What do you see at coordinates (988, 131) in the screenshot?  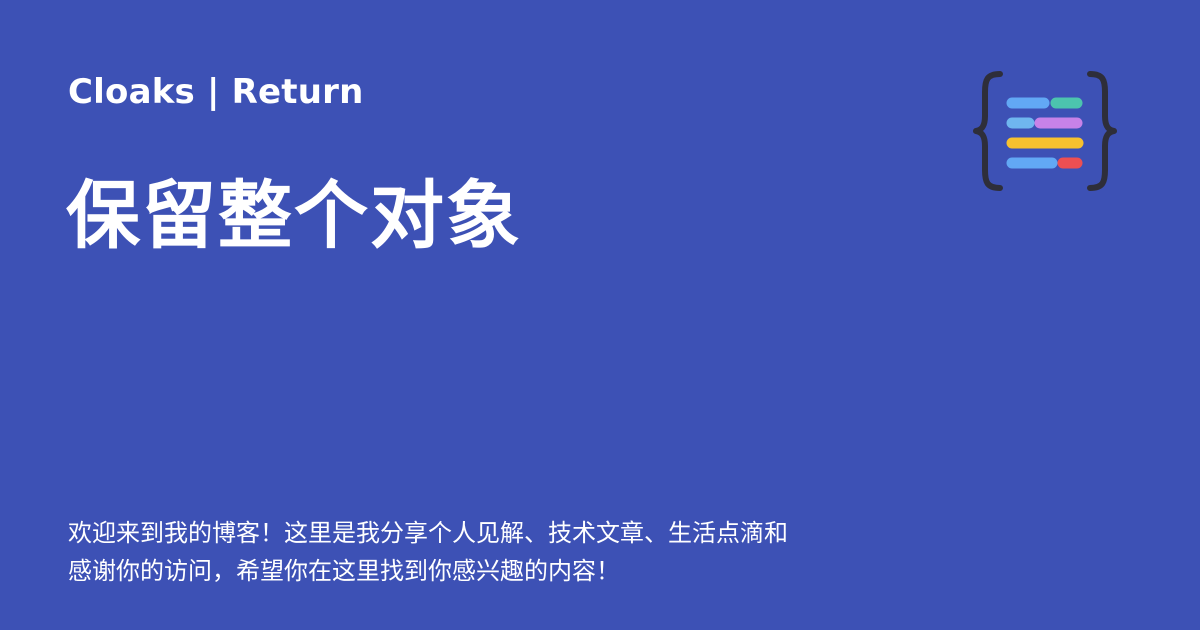 I see `left-brace-icon` at bounding box center [988, 131].